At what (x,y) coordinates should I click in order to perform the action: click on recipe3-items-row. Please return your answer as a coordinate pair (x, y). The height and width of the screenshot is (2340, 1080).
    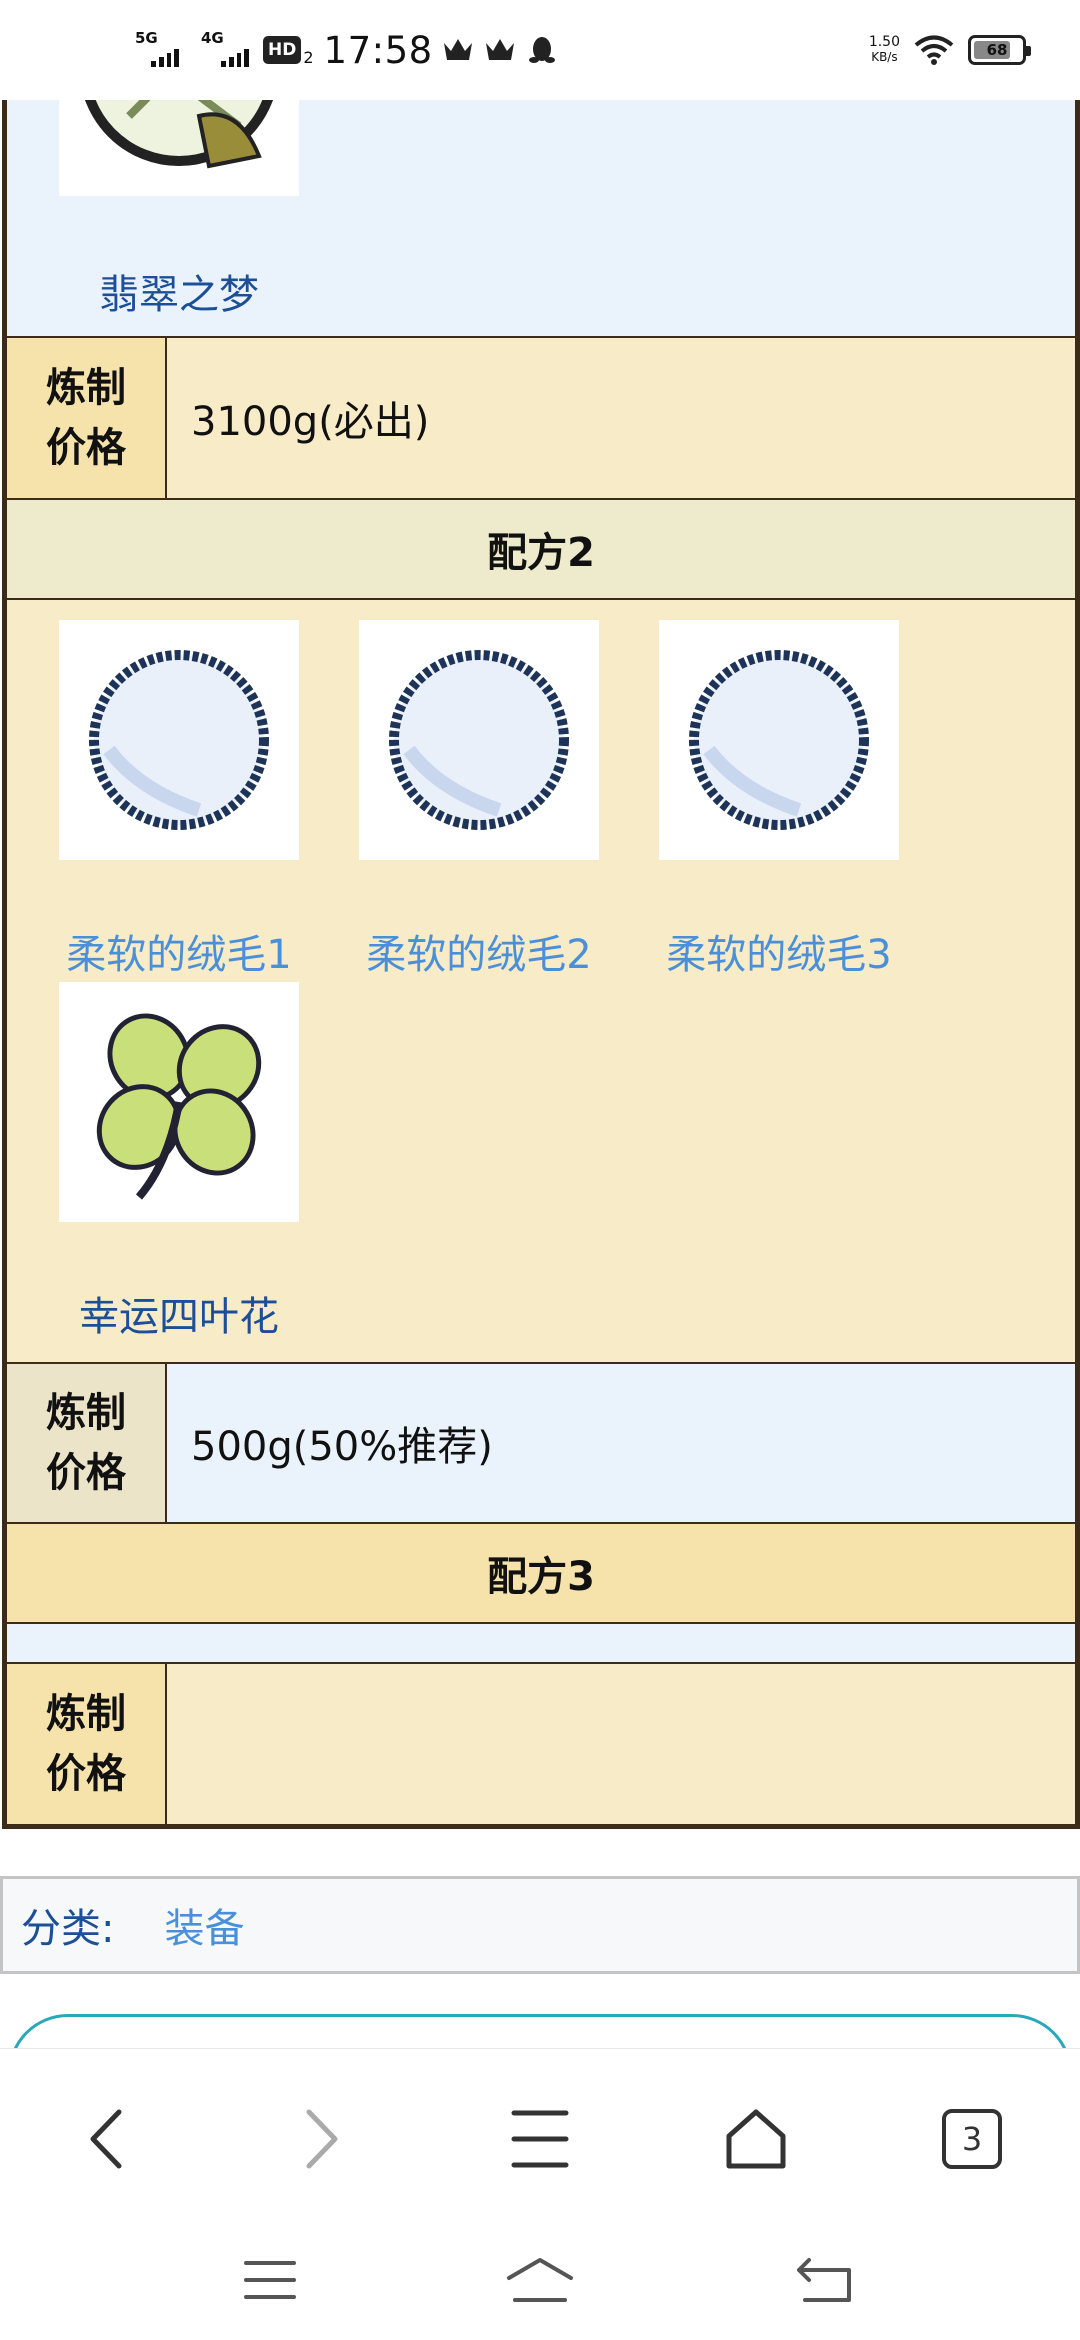
    Looking at the image, I should click on (541, 1644).